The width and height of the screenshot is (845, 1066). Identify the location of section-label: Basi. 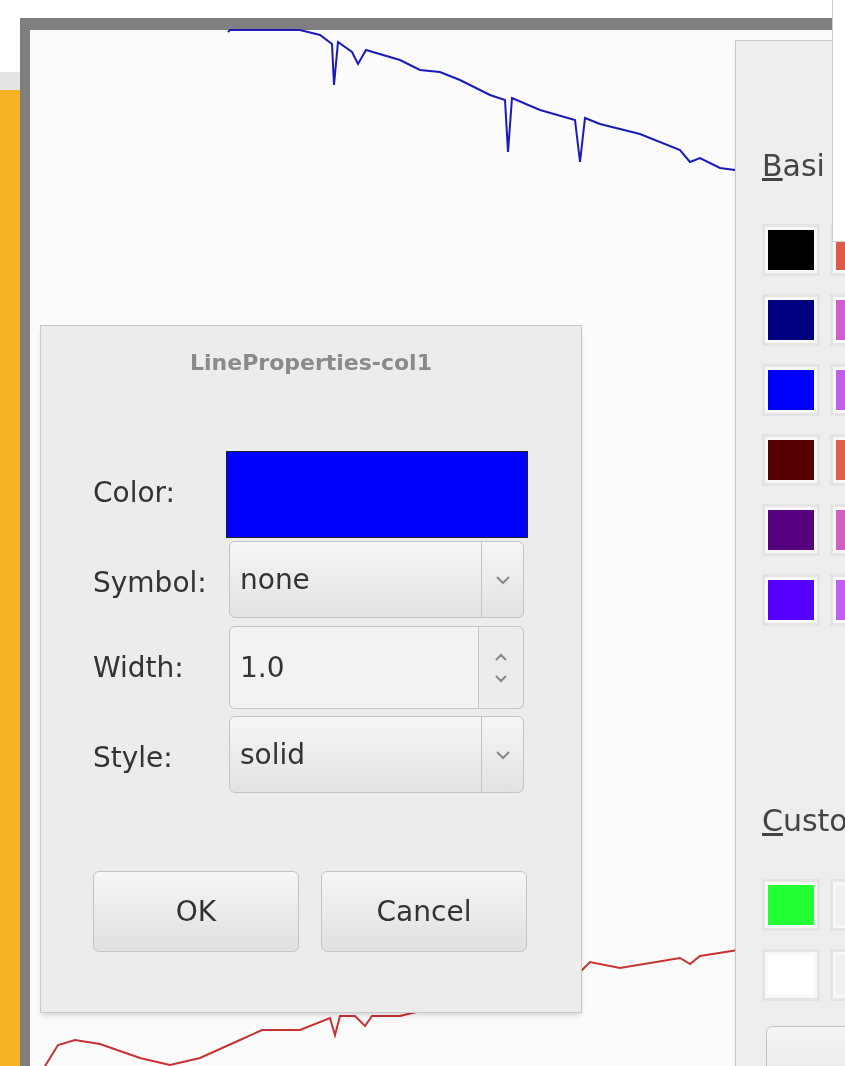
(794, 166).